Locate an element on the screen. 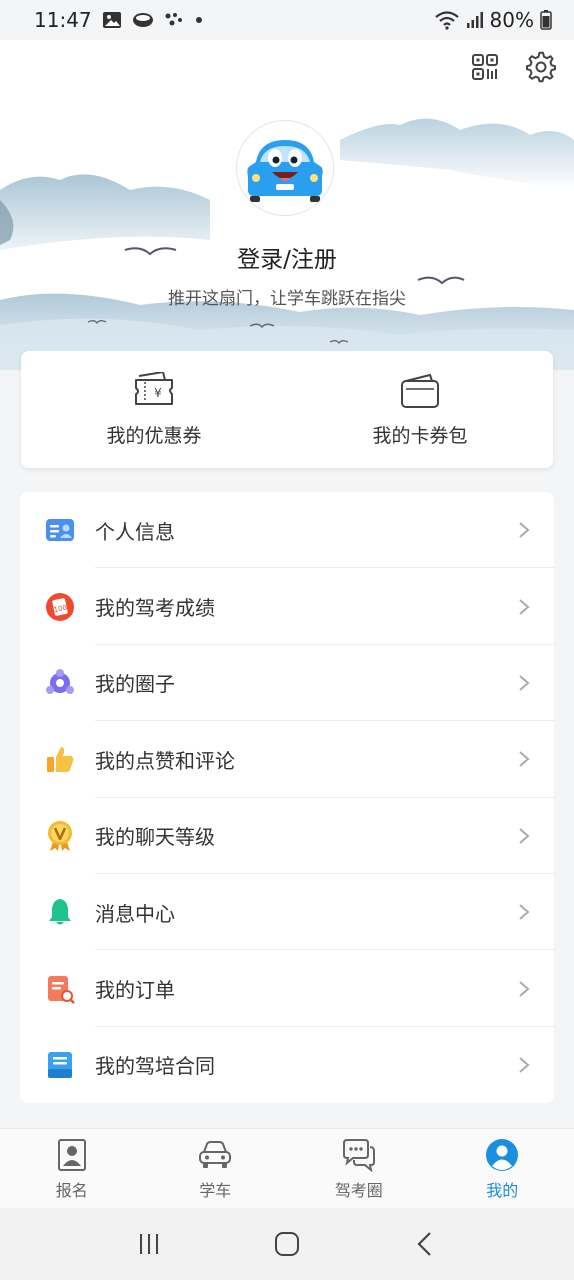  battery-percent: 80% is located at coordinates (511, 20).